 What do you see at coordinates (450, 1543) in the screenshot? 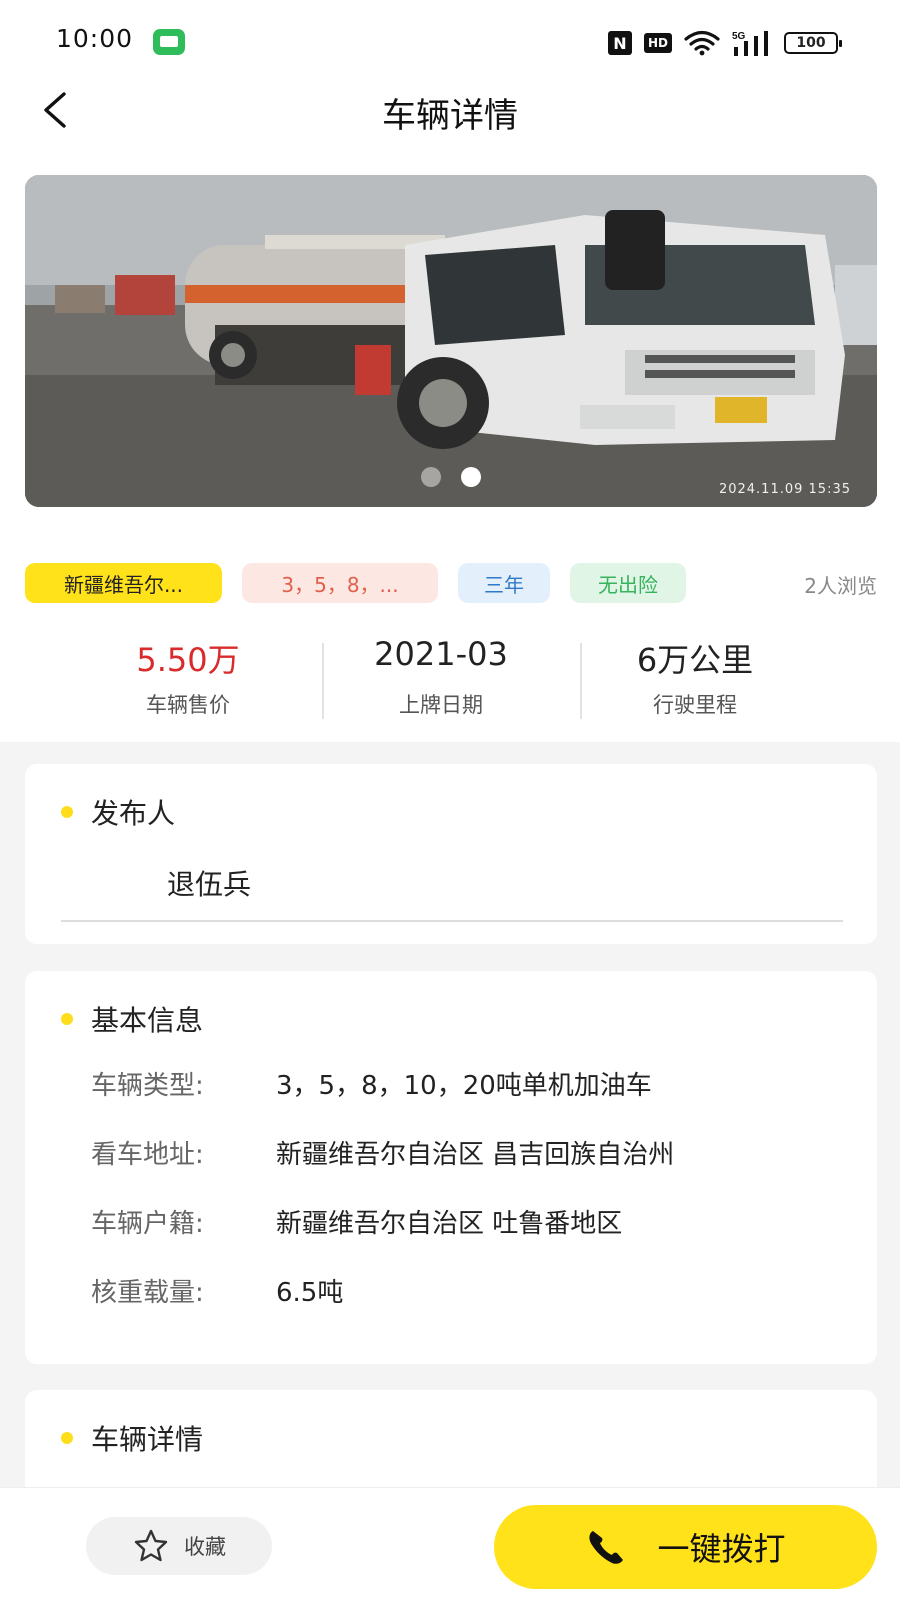
I see `bottom-action-bar: 收藏 一键拨打` at bounding box center [450, 1543].